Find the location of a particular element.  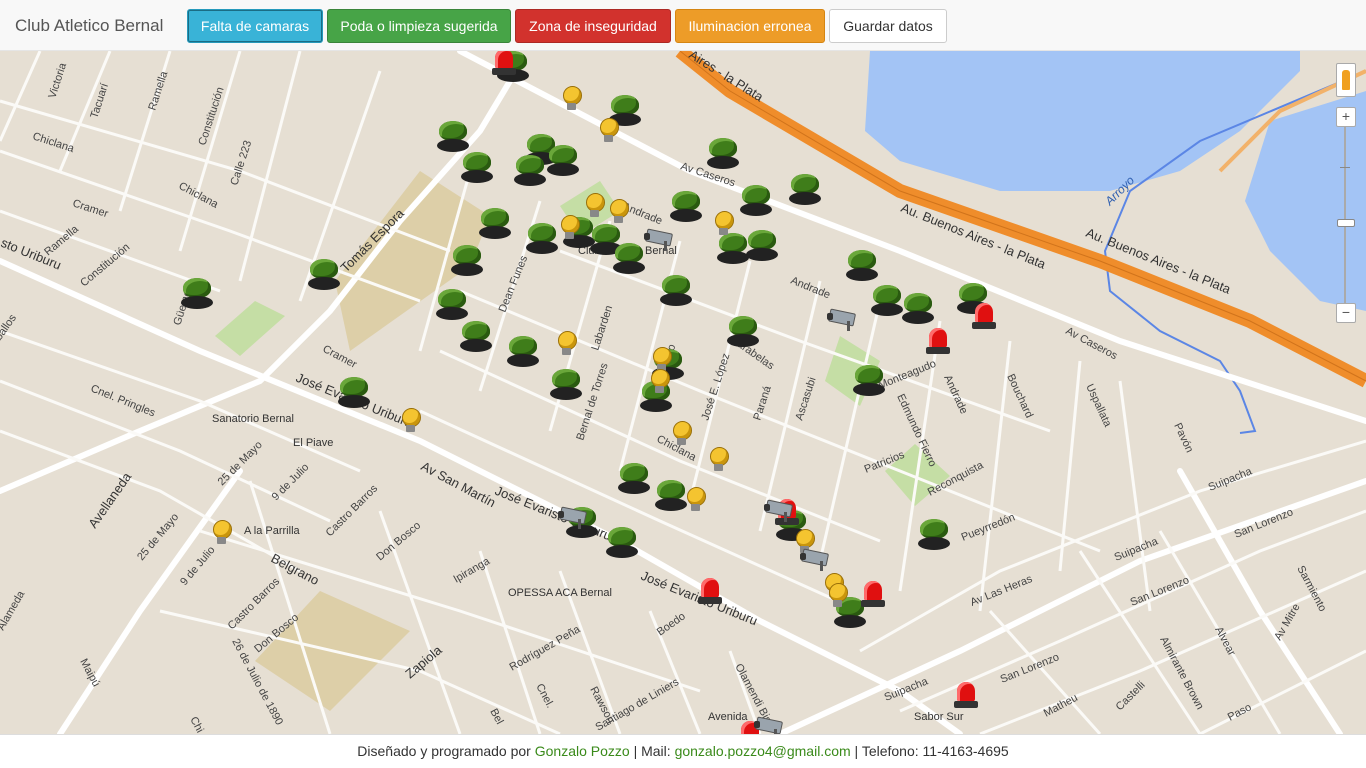

zoom-tick is located at coordinates (1345, 167).